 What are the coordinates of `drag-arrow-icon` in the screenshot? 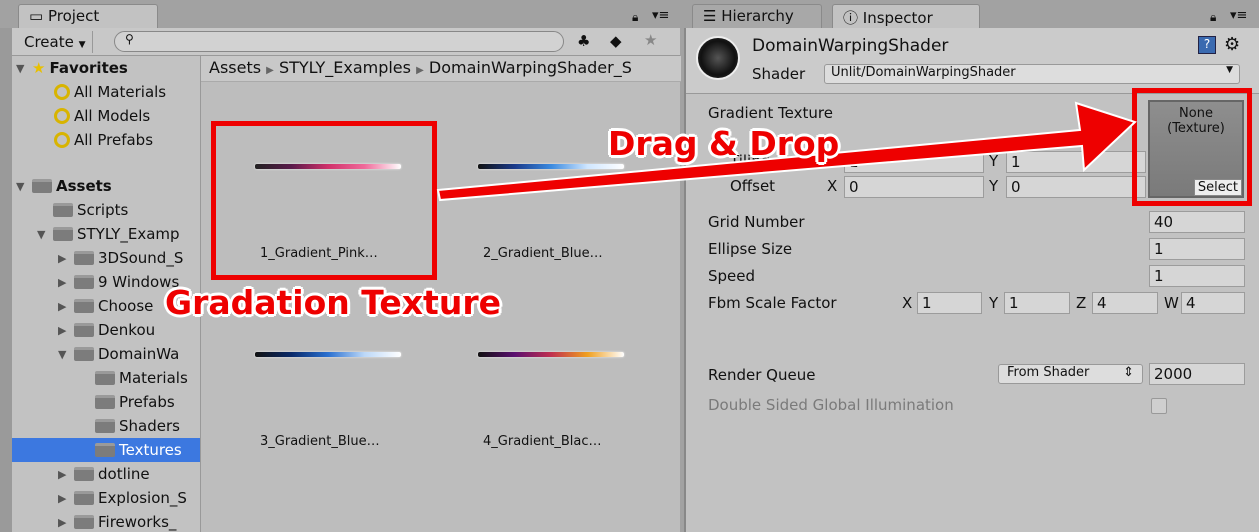 It's located at (786, 151).